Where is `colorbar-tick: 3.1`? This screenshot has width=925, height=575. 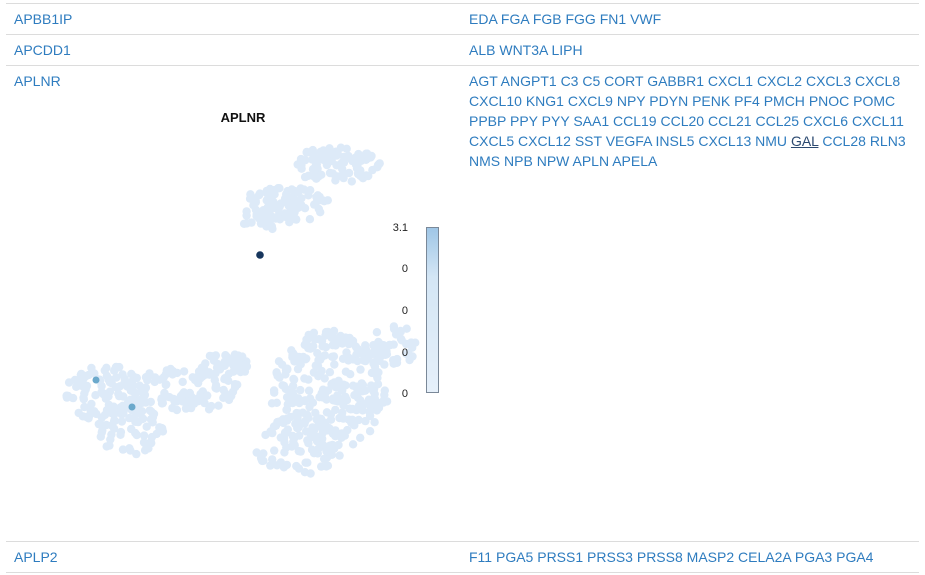
colorbar-tick: 3.1 is located at coordinates (400, 228).